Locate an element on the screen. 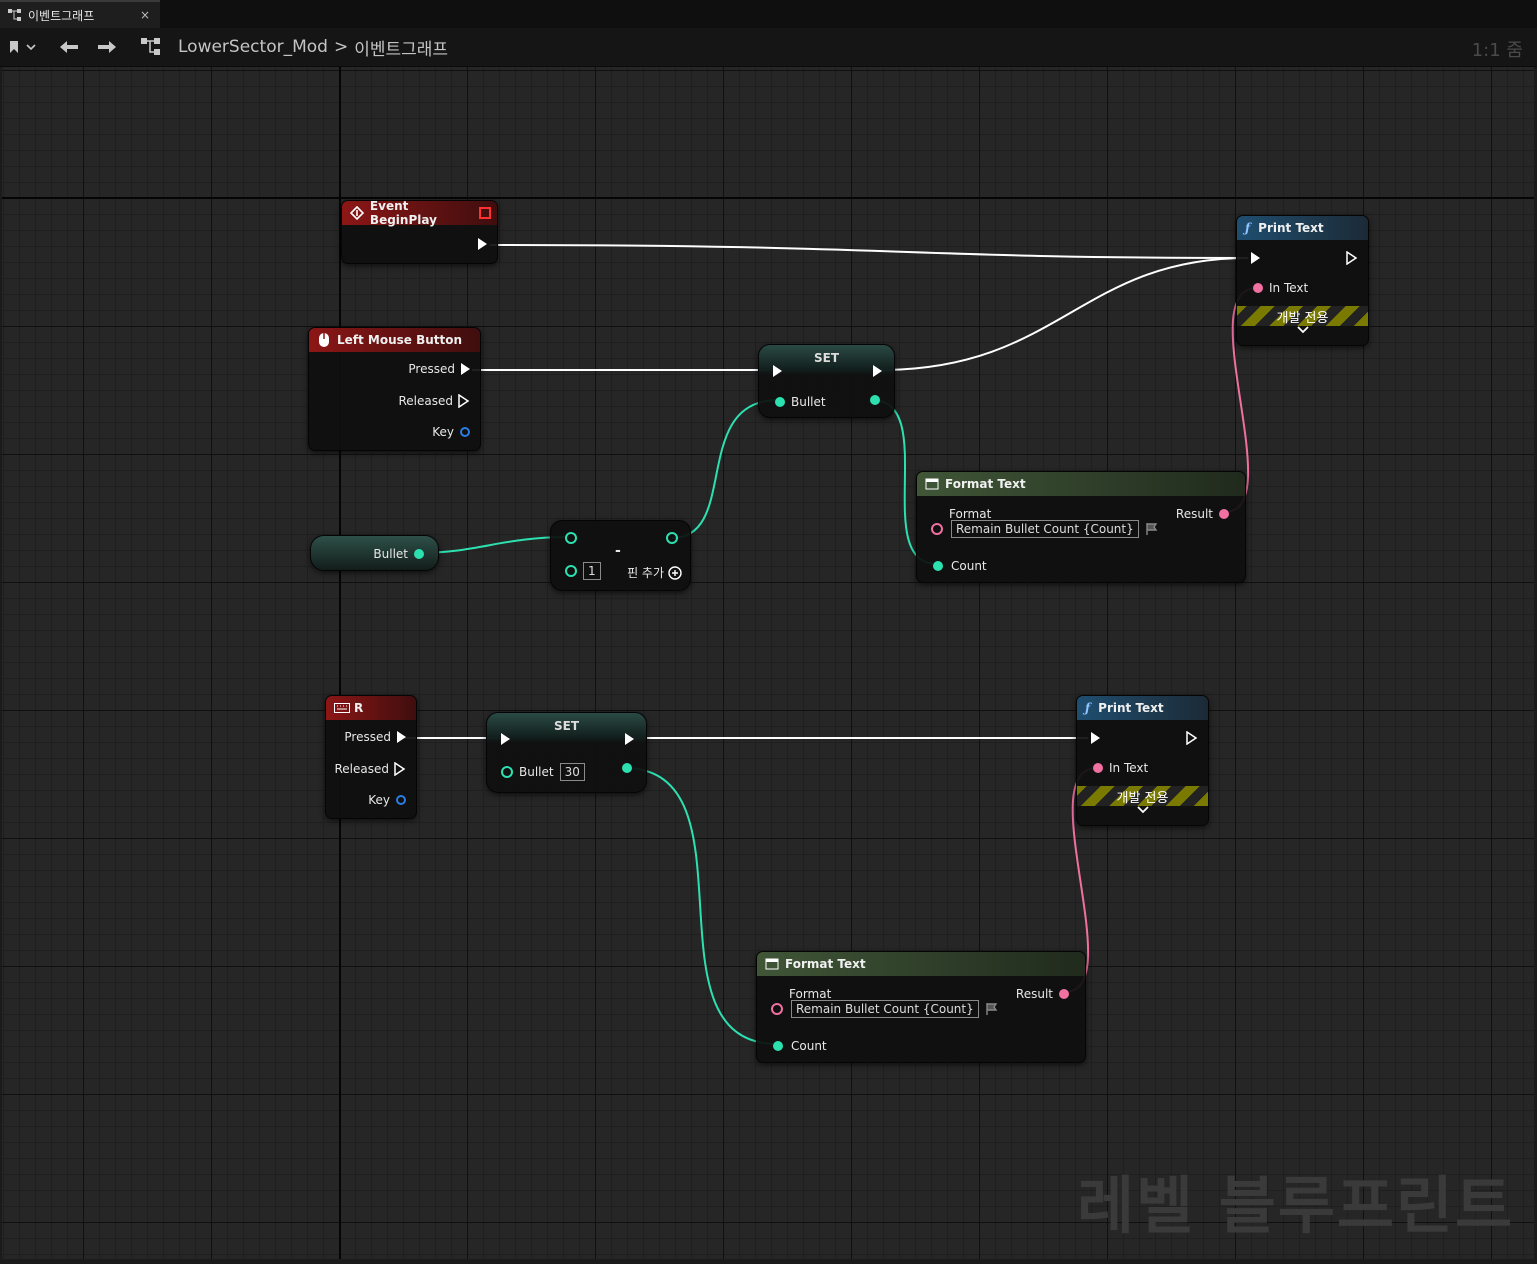 The width and height of the screenshot is (1537, 1264). node-event-beginplay: Event BeginPlay is located at coordinates (419, 231).